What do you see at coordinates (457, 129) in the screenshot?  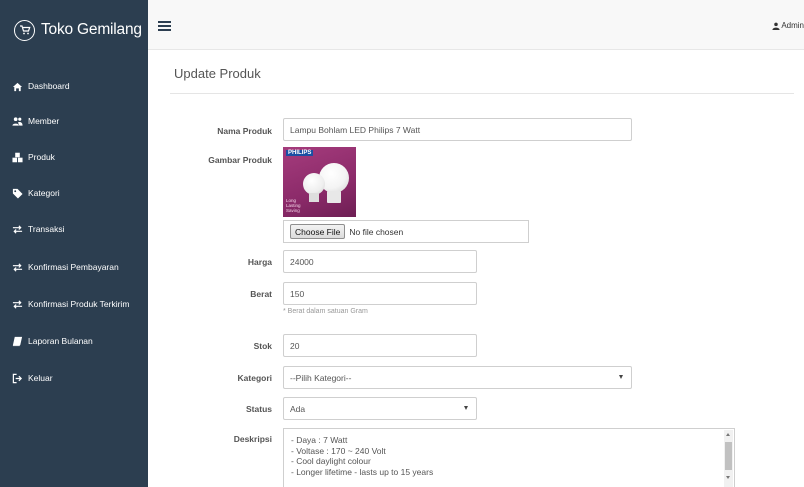 I see `nama-produk-input: Lampu Bohlam LED Philips 7 Watt` at bounding box center [457, 129].